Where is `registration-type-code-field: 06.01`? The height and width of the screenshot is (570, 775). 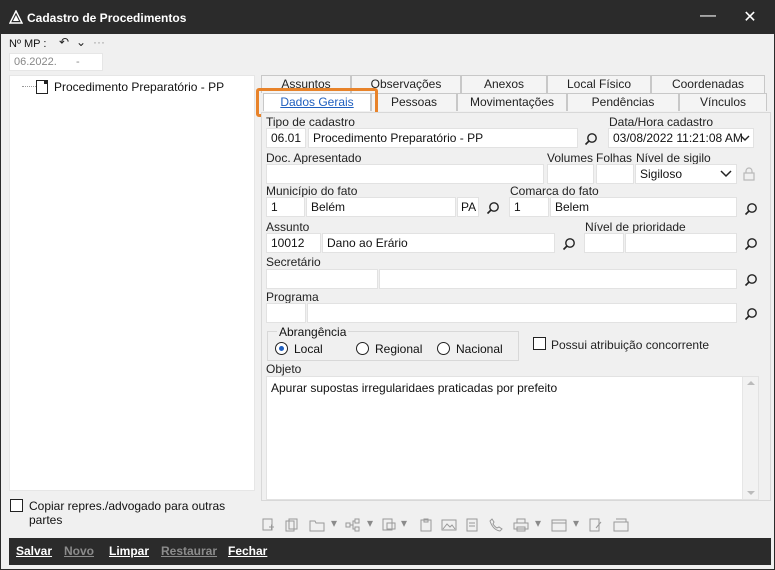 registration-type-code-field: 06.01 is located at coordinates (286, 138).